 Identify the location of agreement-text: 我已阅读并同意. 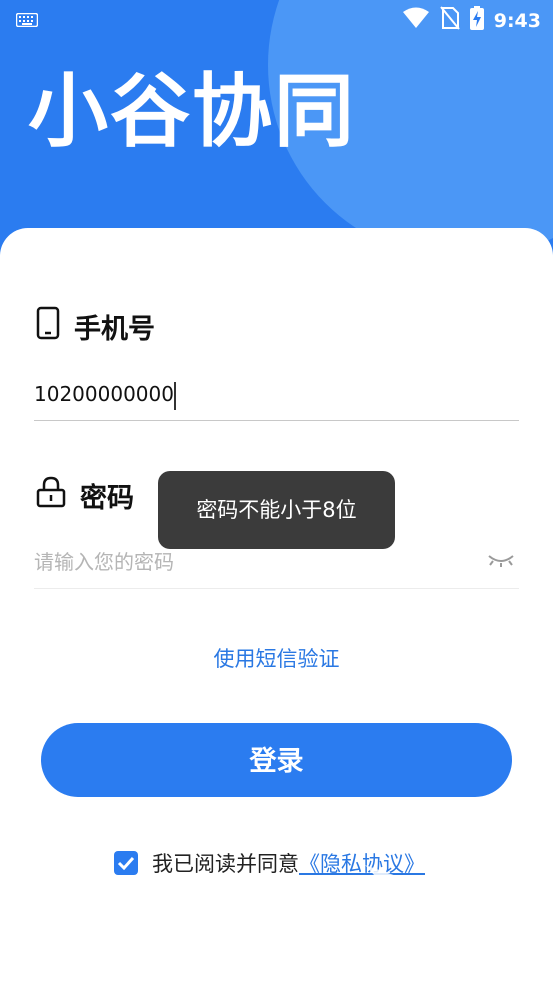
(225, 864).